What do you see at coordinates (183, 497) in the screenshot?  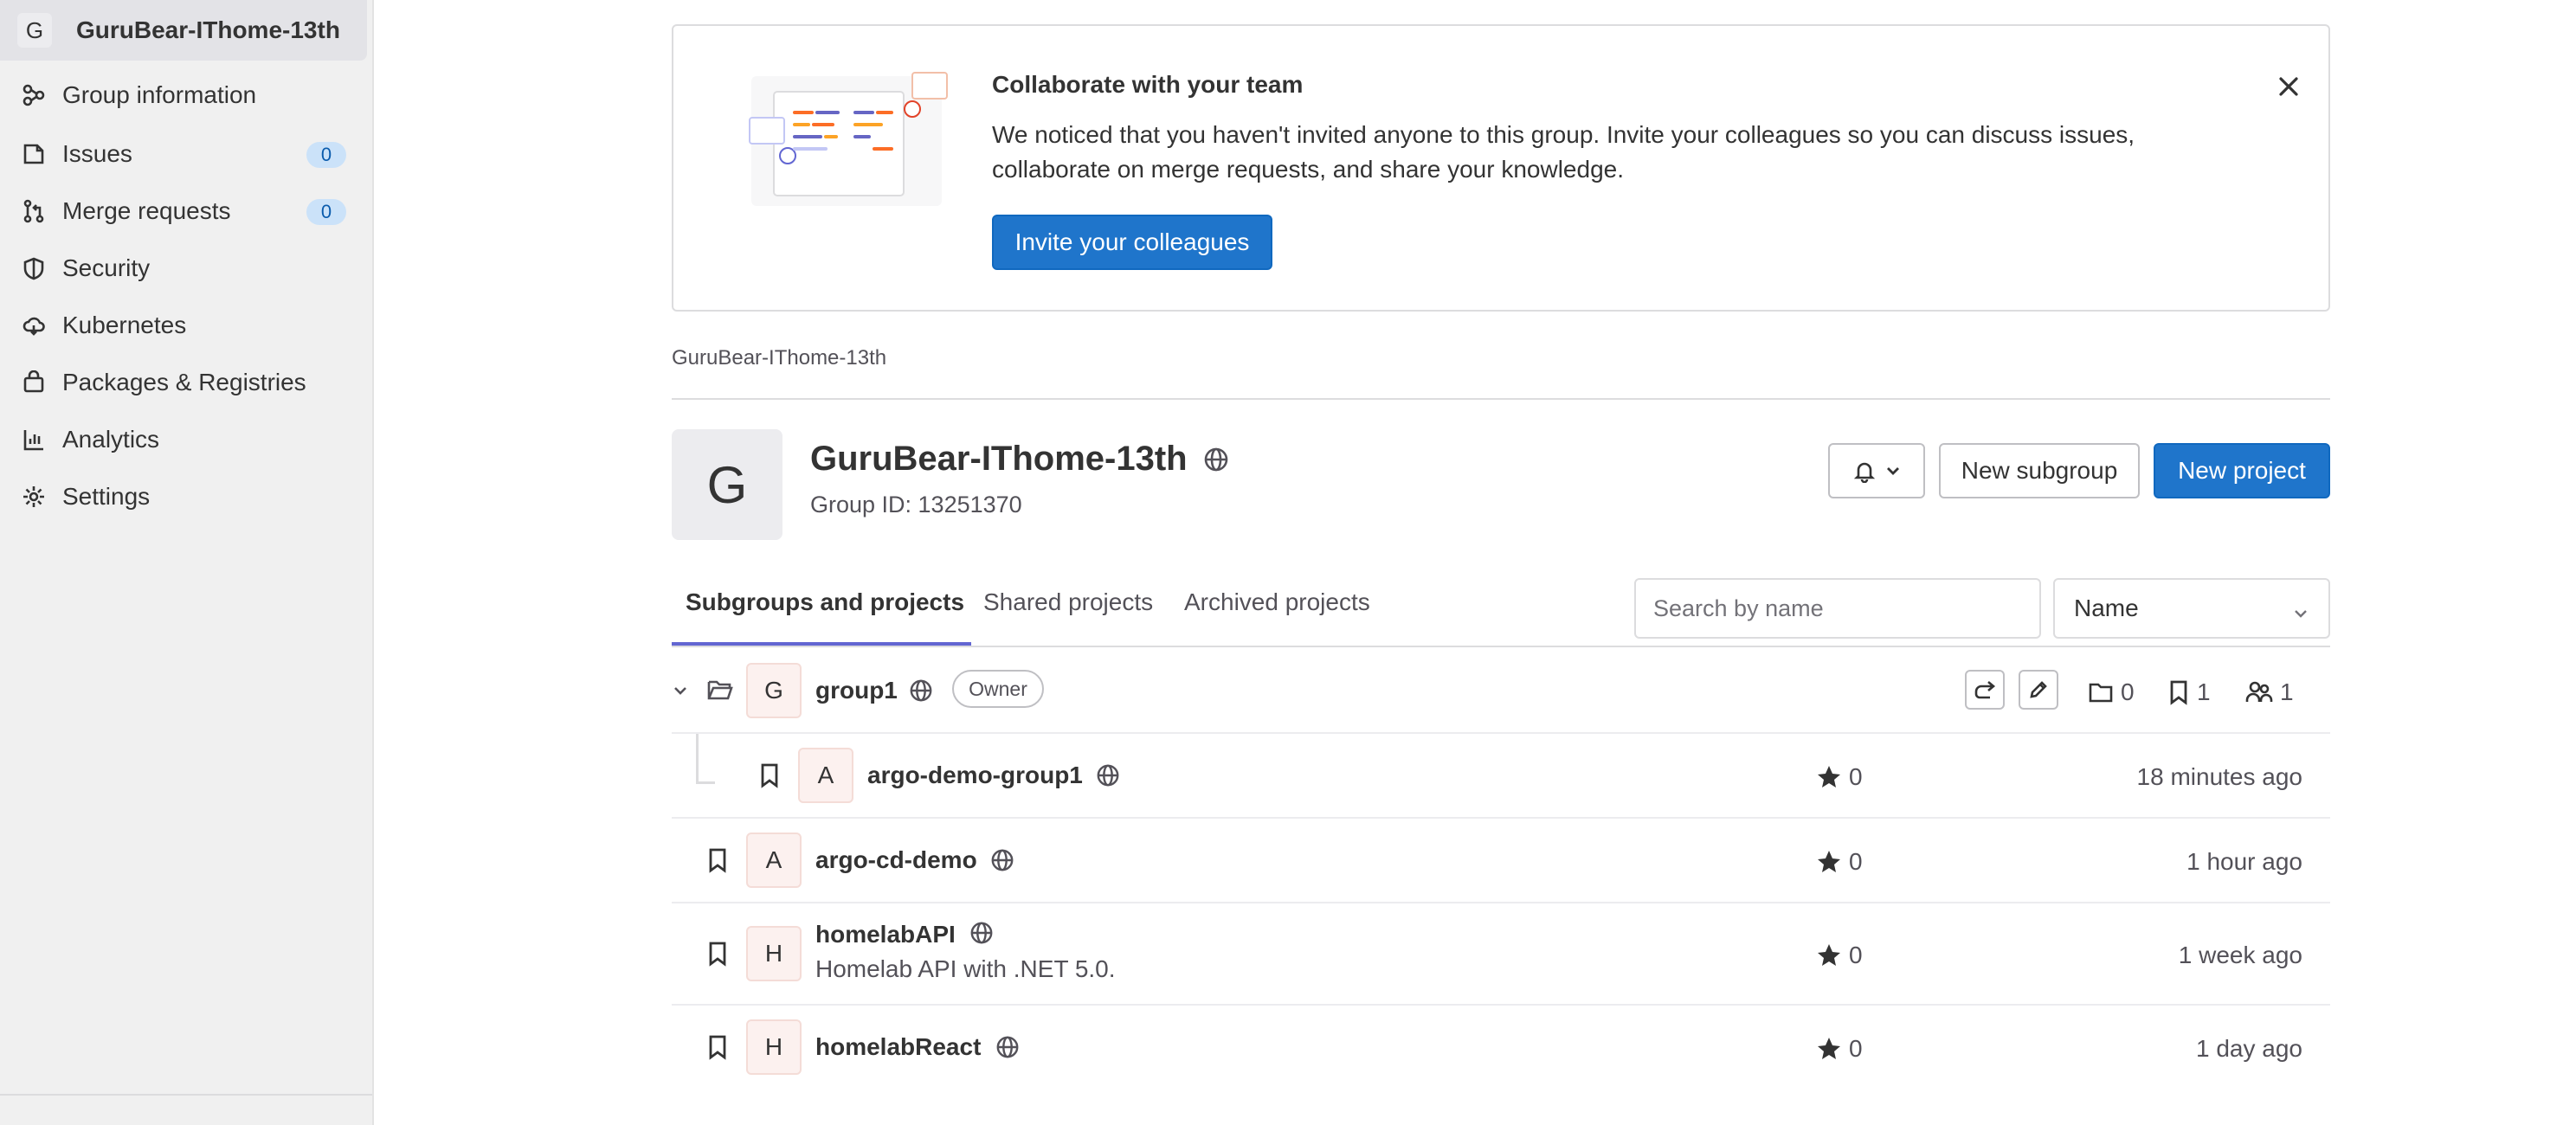 I see `sidebar-item-settings: Settings` at bounding box center [183, 497].